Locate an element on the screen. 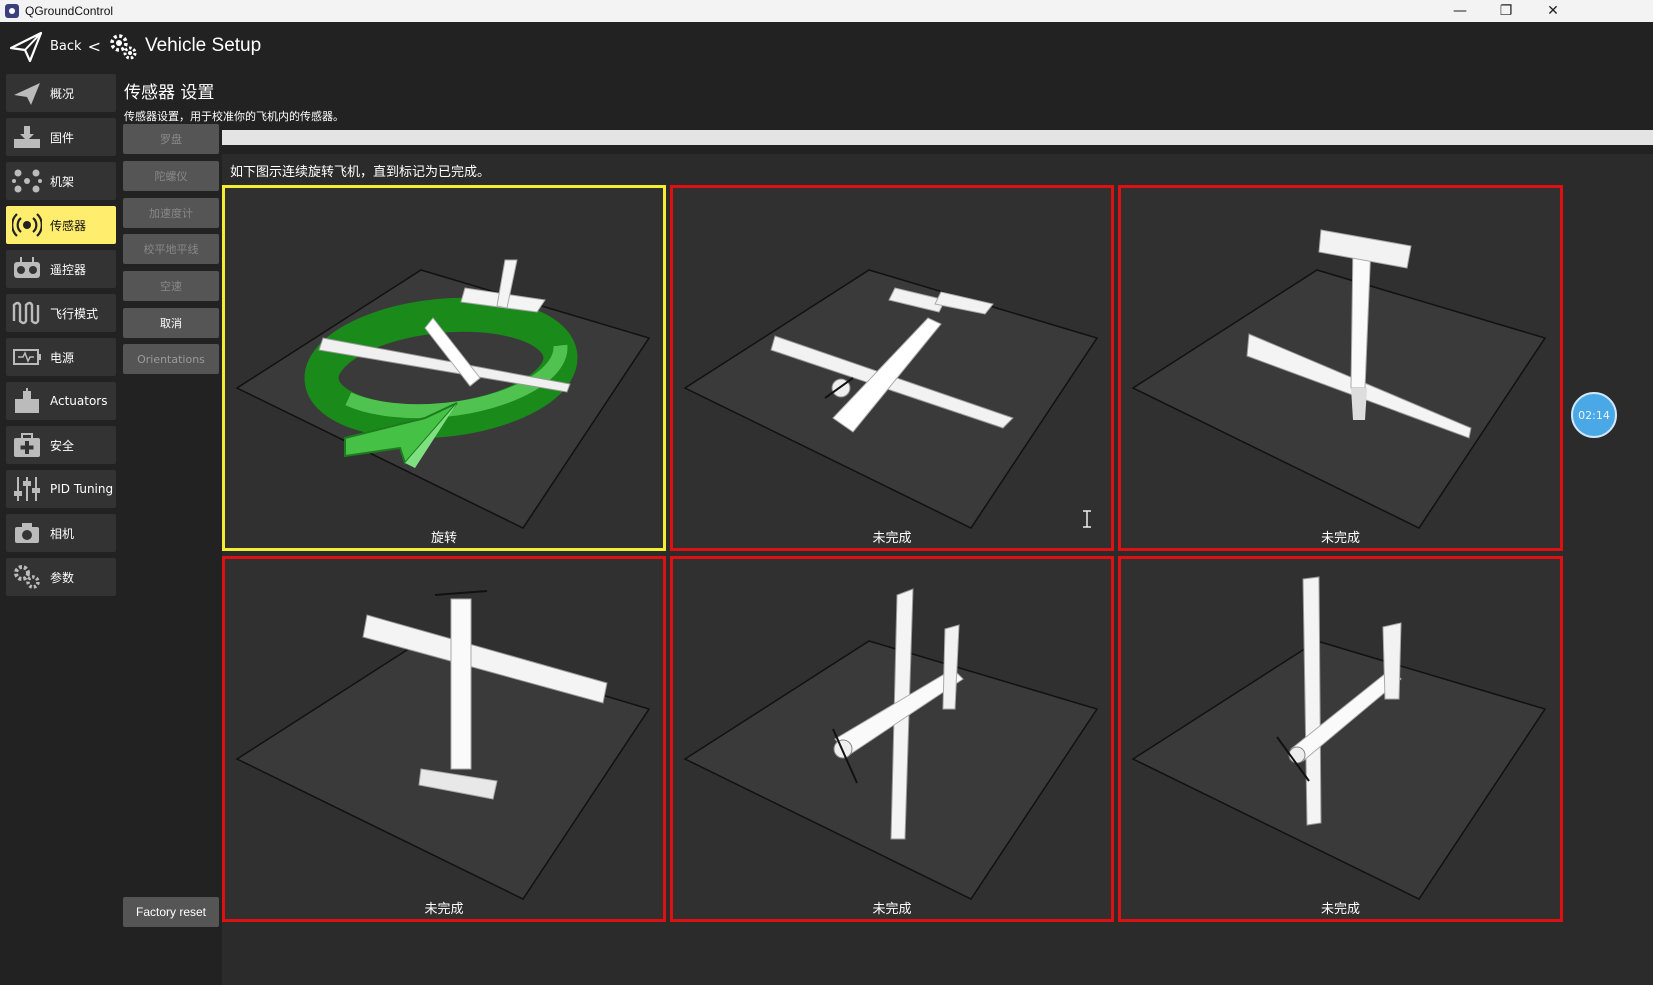 The height and width of the screenshot is (985, 1653). calibration-timer: 02:14 is located at coordinates (1594, 415).